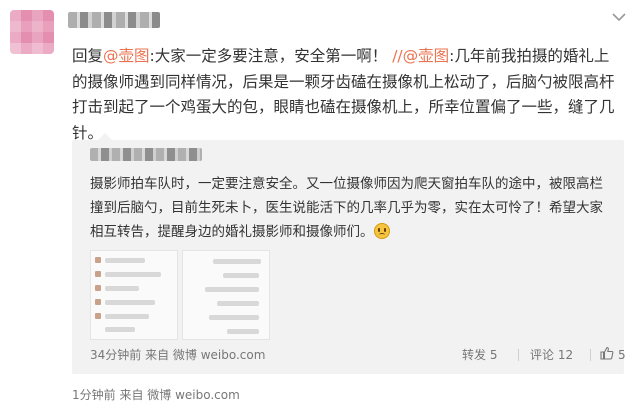 The width and height of the screenshot is (640, 414). What do you see at coordinates (114, 20) in the screenshot?
I see `username-blurred` at bounding box center [114, 20].